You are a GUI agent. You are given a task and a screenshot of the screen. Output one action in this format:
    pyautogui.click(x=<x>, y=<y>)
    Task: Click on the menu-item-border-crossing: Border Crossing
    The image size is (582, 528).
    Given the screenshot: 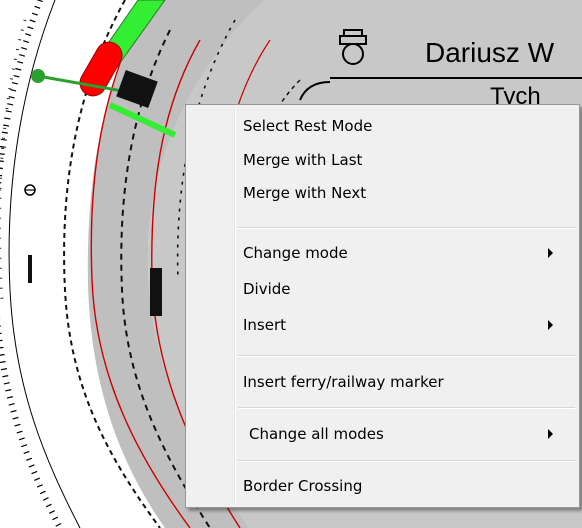 What is the action you would take?
    pyautogui.click(x=382, y=486)
    